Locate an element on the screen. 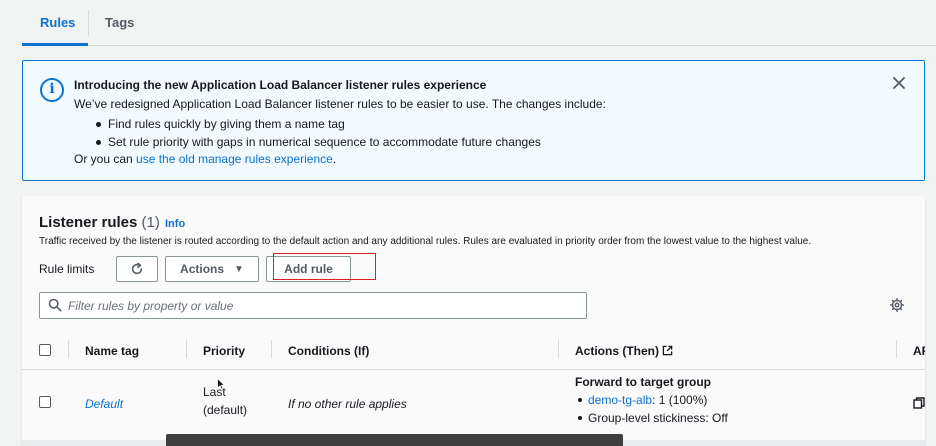 The height and width of the screenshot is (446, 936). banner-footer-suffix: . is located at coordinates (334, 159).